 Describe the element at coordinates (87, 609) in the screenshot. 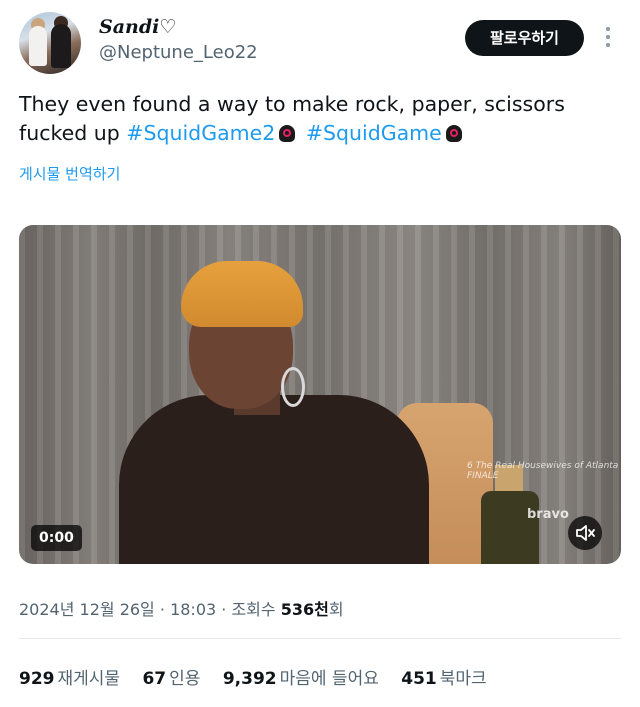

I see `post-date: 2024년 12월 26일` at that location.